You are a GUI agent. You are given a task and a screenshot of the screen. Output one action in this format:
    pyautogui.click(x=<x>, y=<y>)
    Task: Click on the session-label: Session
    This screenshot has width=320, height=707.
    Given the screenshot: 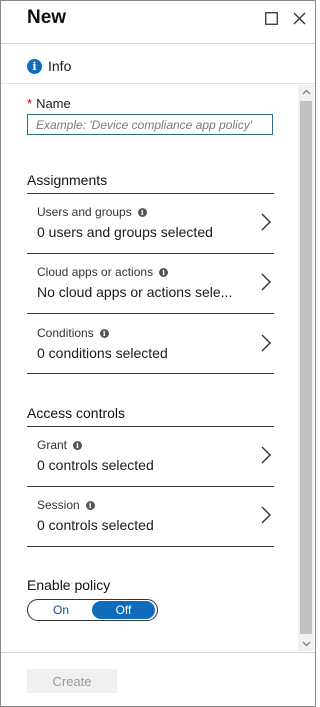 What is the action you would take?
    pyautogui.click(x=58, y=505)
    